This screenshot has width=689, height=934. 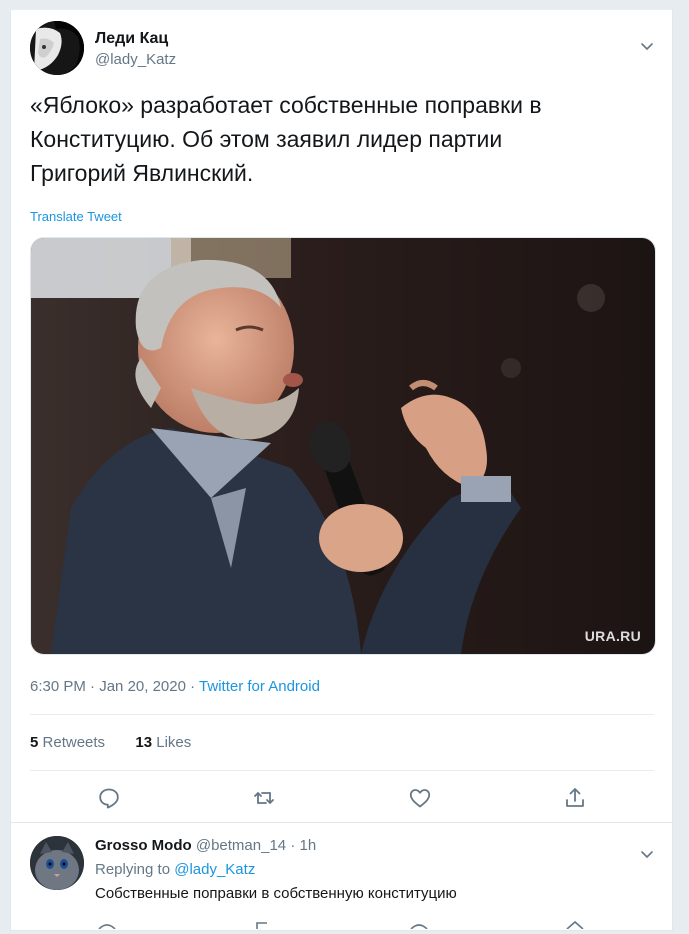 What do you see at coordinates (57, 48) in the screenshot?
I see `author-avatar` at bounding box center [57, 48].